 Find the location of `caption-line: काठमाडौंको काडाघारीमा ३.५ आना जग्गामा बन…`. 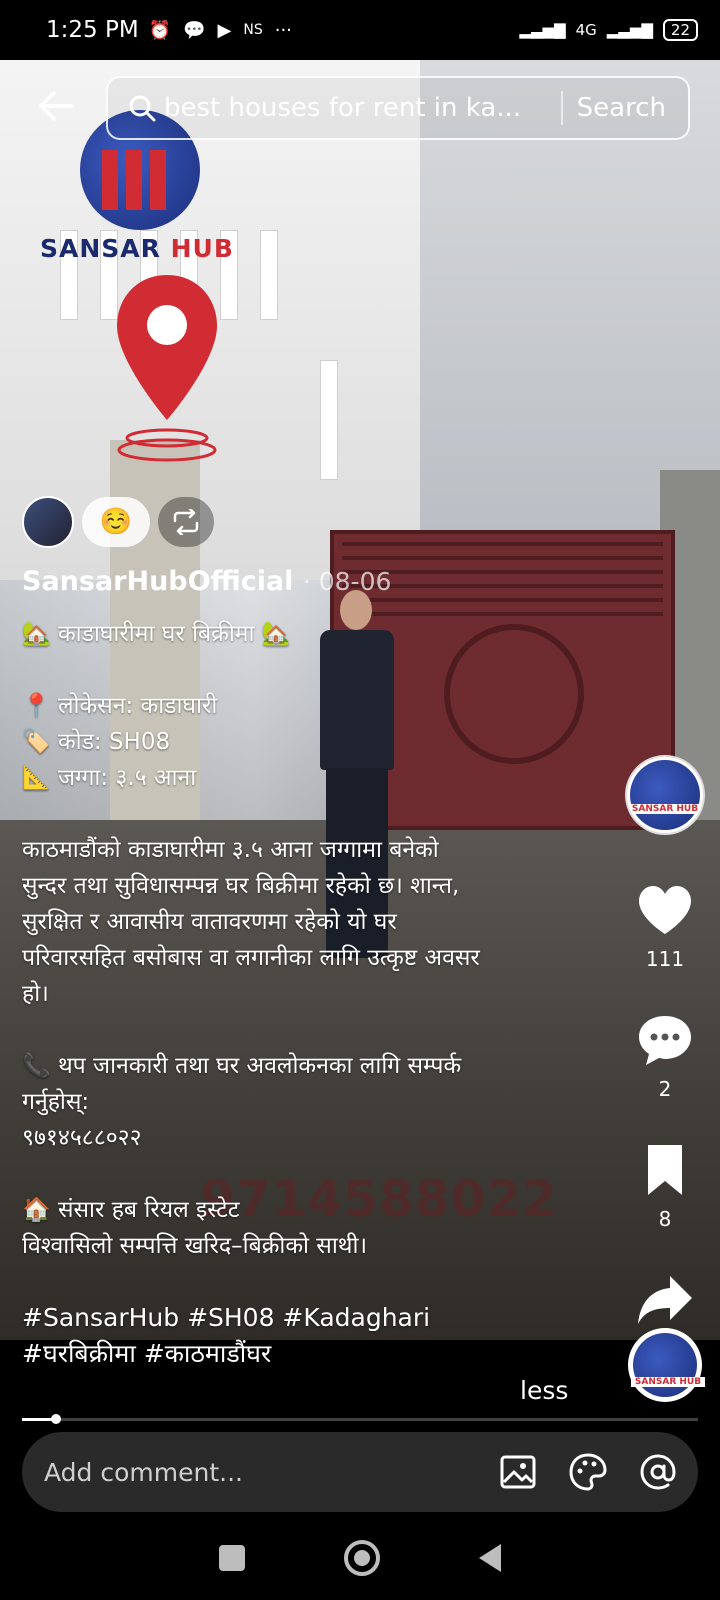

caption-line: काठमाडौंको काडाघारीमा ३.५ आना जग्गामा बन… is located at coordinates (230, 850).